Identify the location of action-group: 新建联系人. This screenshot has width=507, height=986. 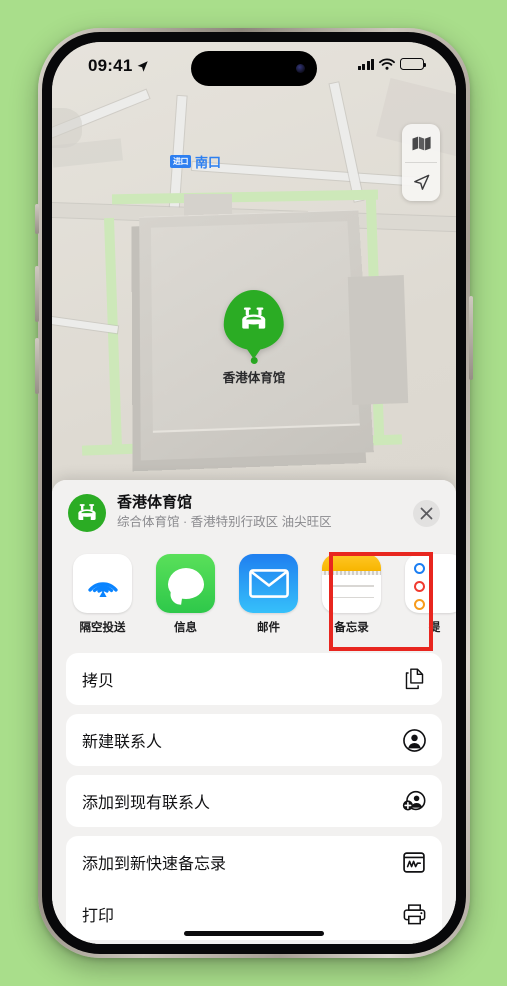
(254, 740).